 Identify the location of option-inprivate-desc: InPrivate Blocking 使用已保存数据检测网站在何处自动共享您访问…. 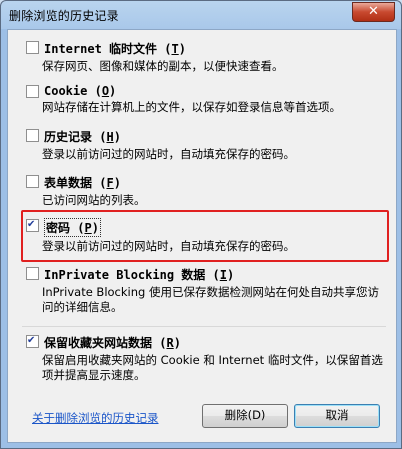
(210, 299).